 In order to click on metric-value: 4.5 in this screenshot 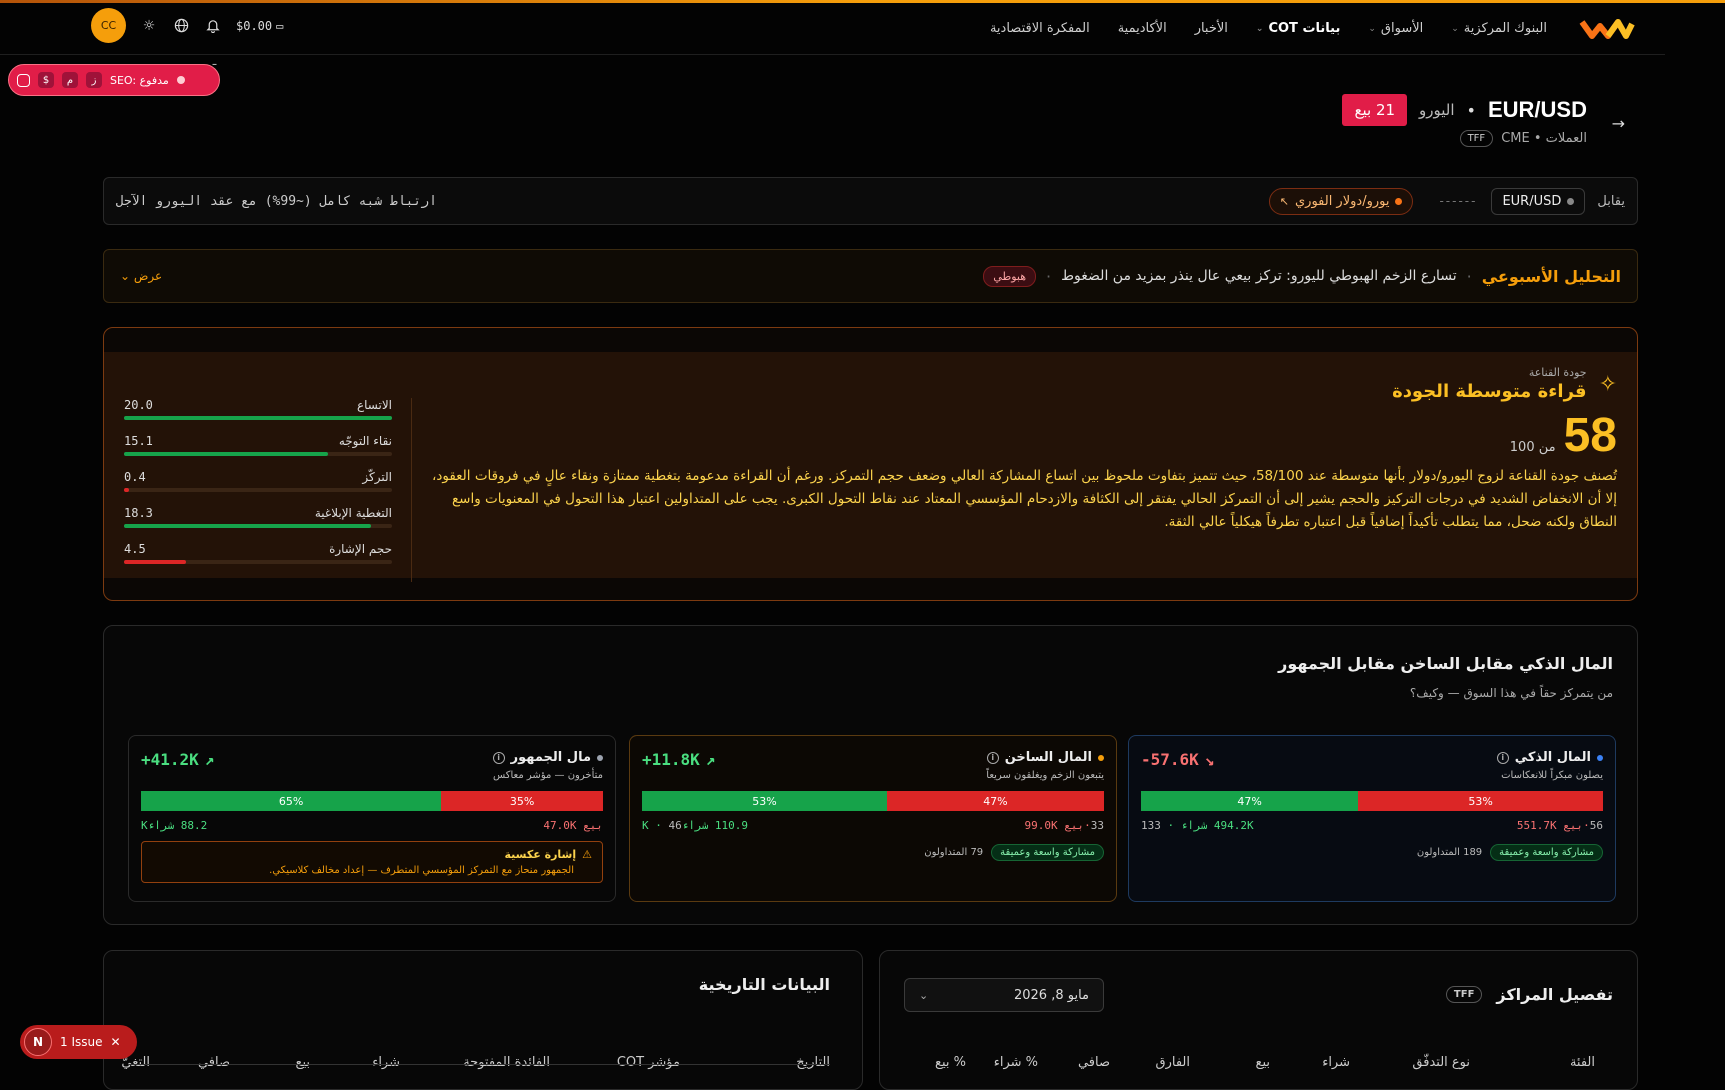, I will do `click(135, 549)`.